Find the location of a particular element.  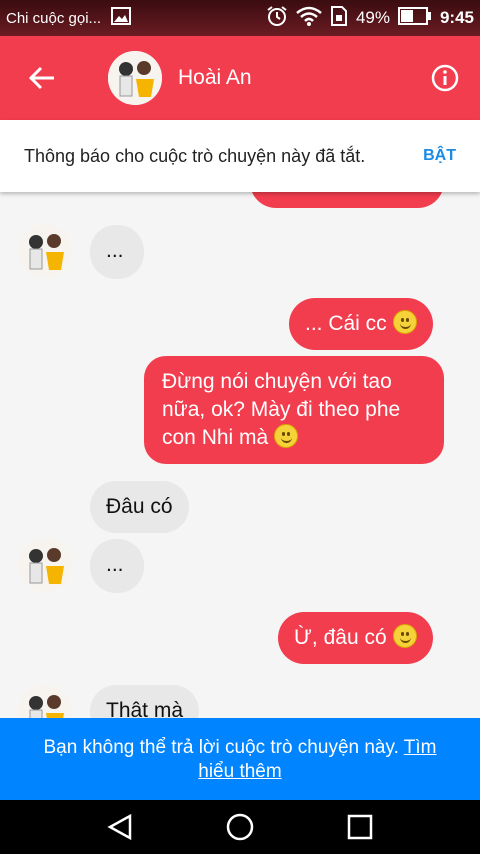

message-text: Ừ, đâu có is located at coordinates (340, 637).